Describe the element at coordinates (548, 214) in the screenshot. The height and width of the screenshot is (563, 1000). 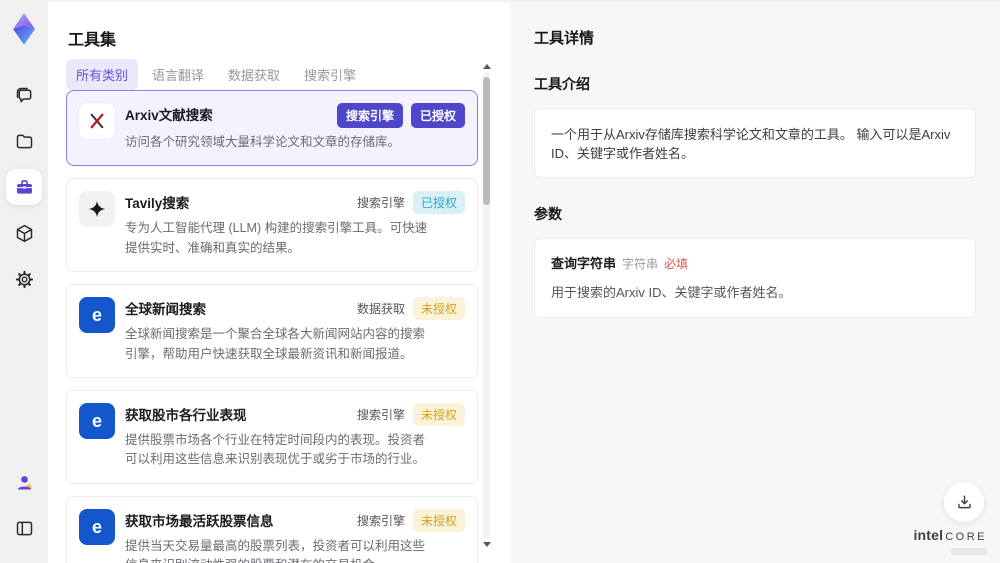
I see `params-heading: 参数` at that location.